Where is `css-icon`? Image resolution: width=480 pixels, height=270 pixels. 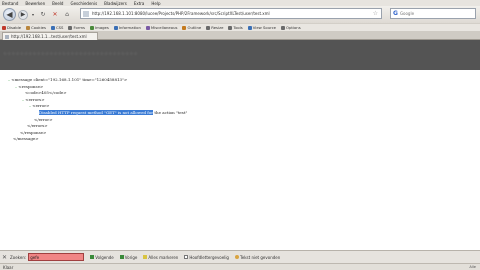 css-icon is located at coordinates (52, 27).